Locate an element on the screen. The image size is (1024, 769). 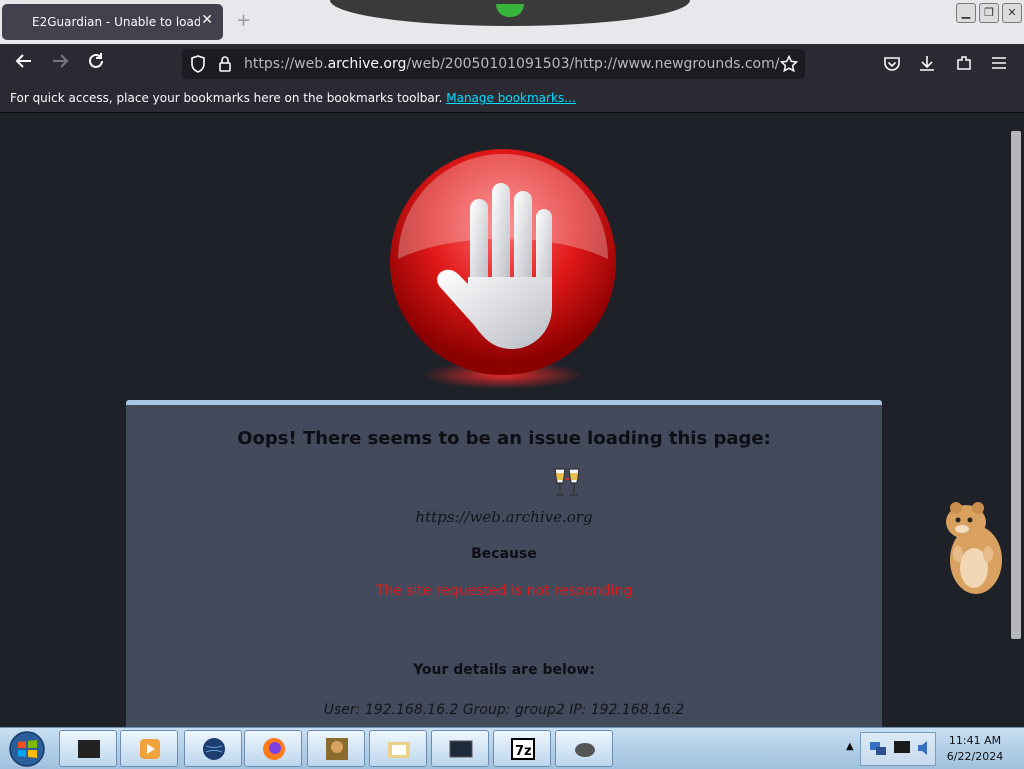
cheers-glasses-icon is located at coordinates (567, 482).